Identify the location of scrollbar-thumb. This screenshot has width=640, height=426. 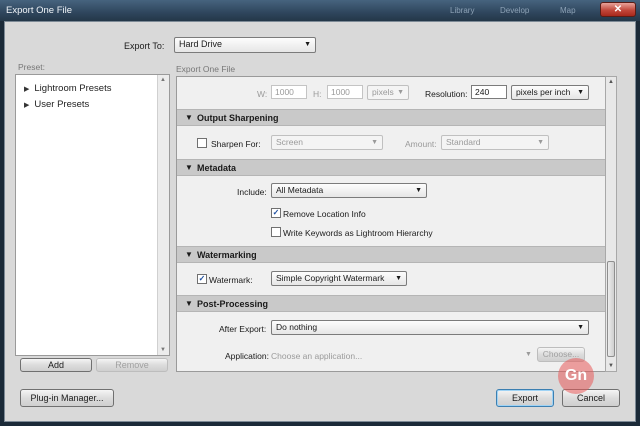
(611, 309).